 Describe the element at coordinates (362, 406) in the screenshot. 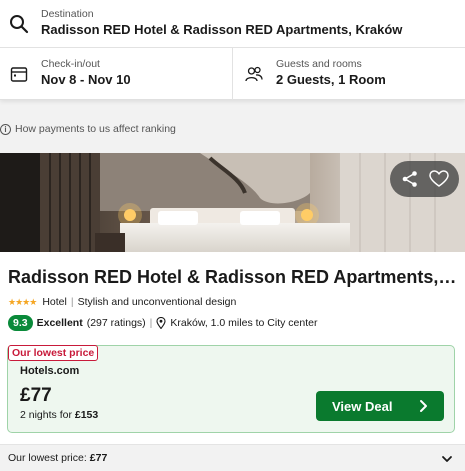

I see `view-deal-label: View Deal` at that location.